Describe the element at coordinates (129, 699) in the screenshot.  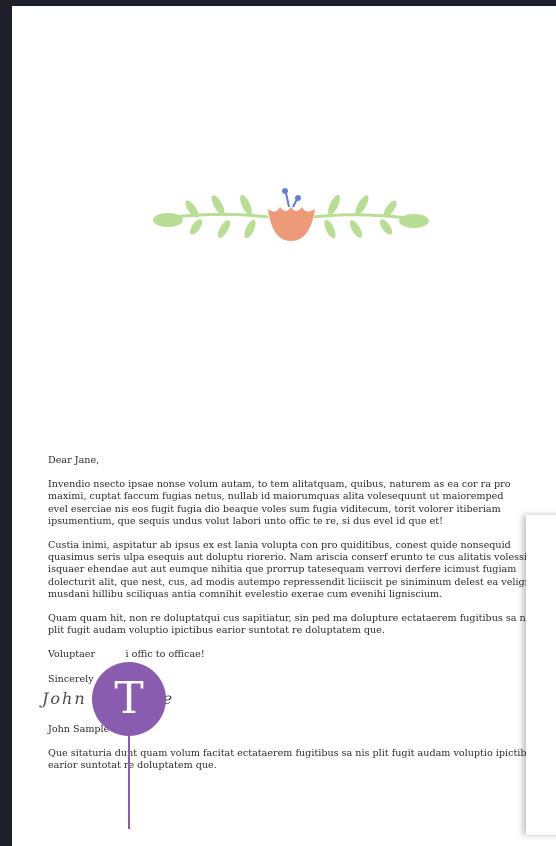
I see `text-tool-icon: T` at that location.